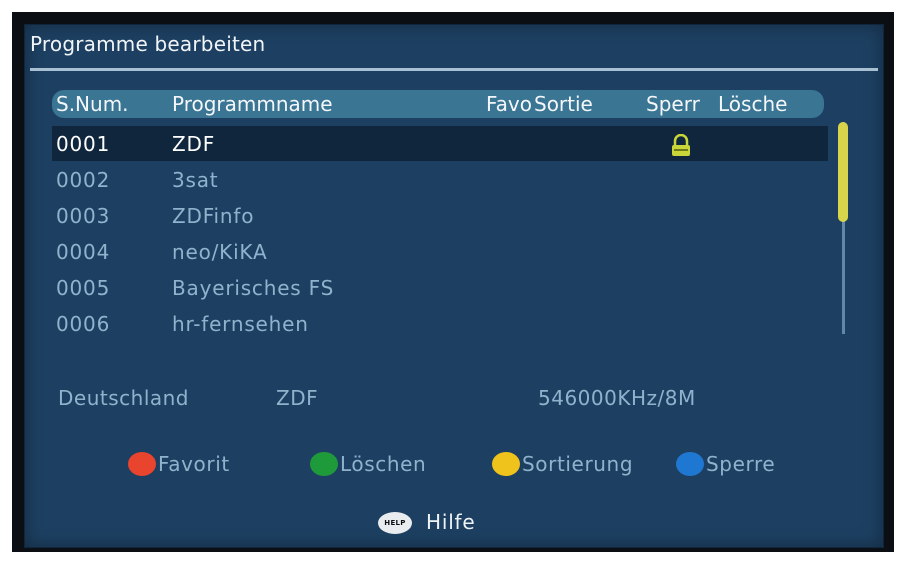 This screenshot has width=906, height=565. Describe the element at coordinates (563, 104) in the screenshot. I see `column-header-sortie: Sortie` at that location.